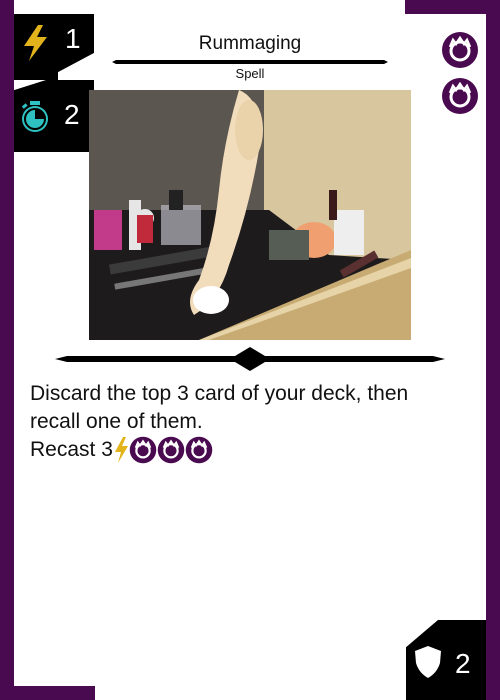 This screenshot has height=700, width=500. I want to click on recast-line: Recast 3, so click(250, 450).